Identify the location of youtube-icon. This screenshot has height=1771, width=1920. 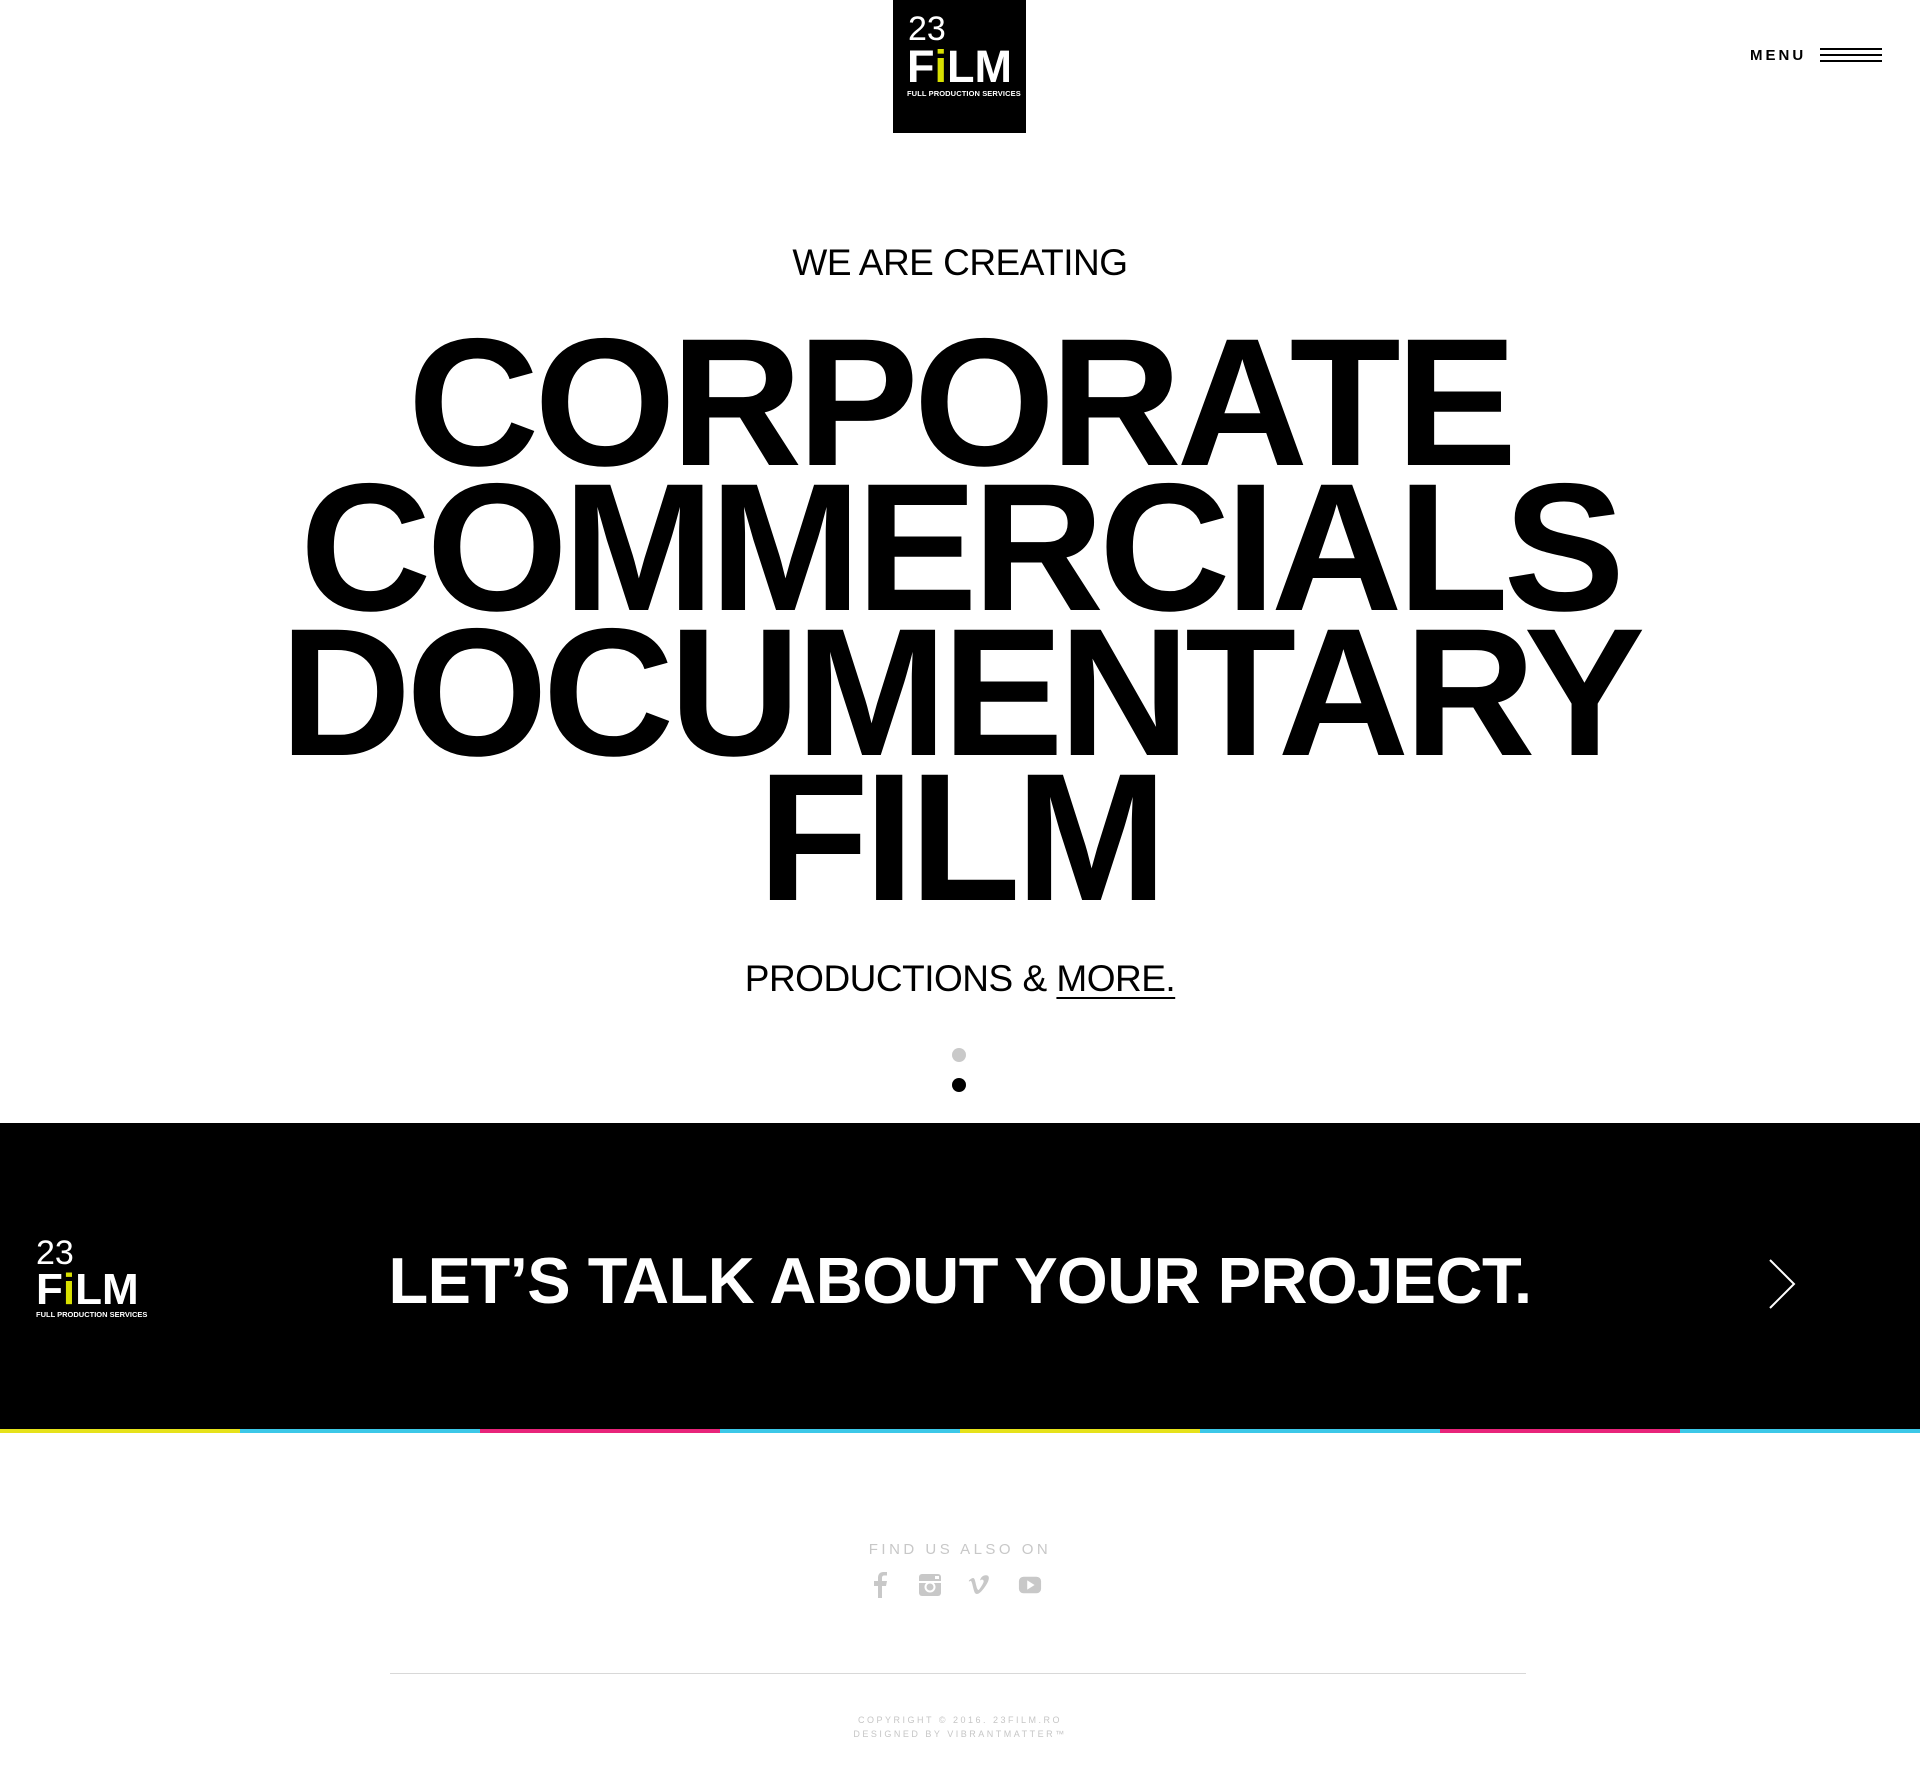
(1030, 1585).